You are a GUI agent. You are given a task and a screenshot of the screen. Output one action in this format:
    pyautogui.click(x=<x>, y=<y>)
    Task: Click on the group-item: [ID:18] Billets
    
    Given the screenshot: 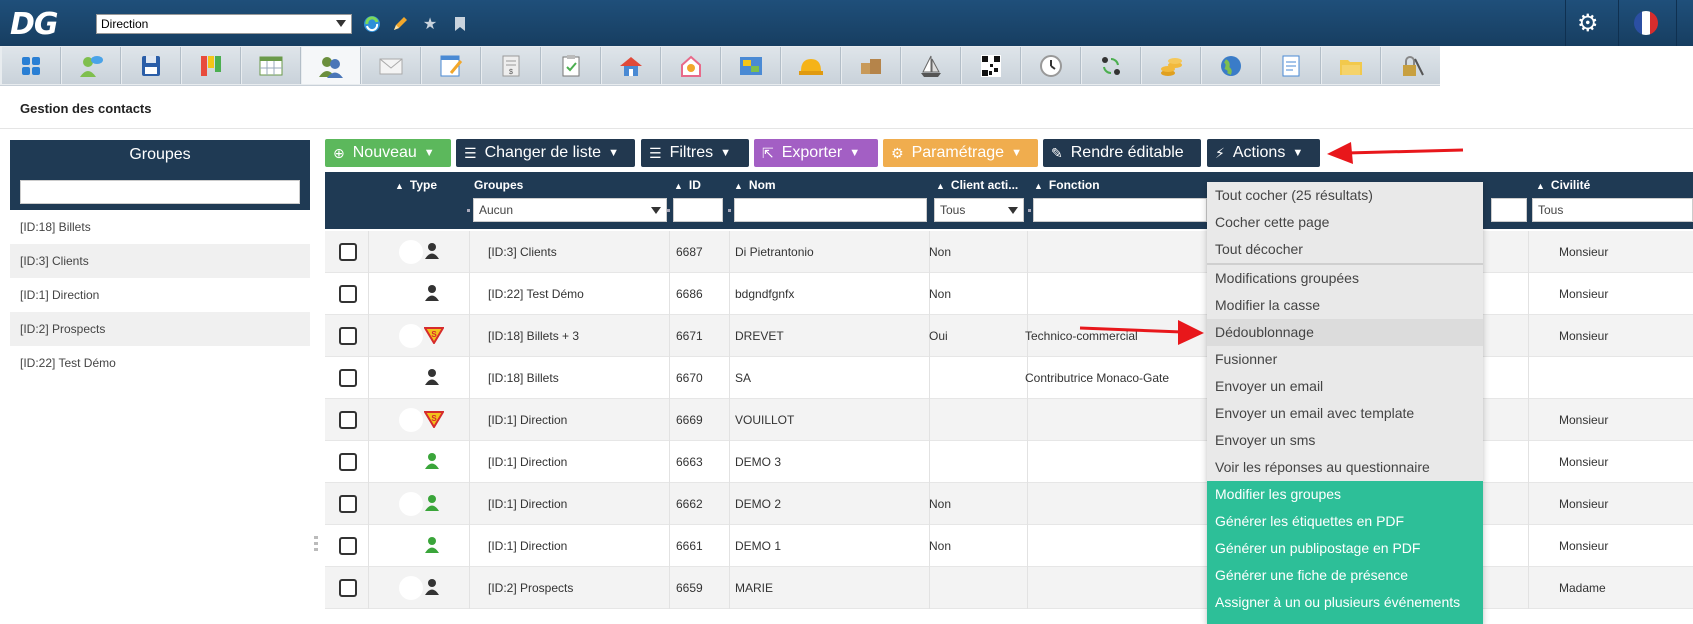 What is the action you would take?
    pyautogui.click(x=160, y=227)
    